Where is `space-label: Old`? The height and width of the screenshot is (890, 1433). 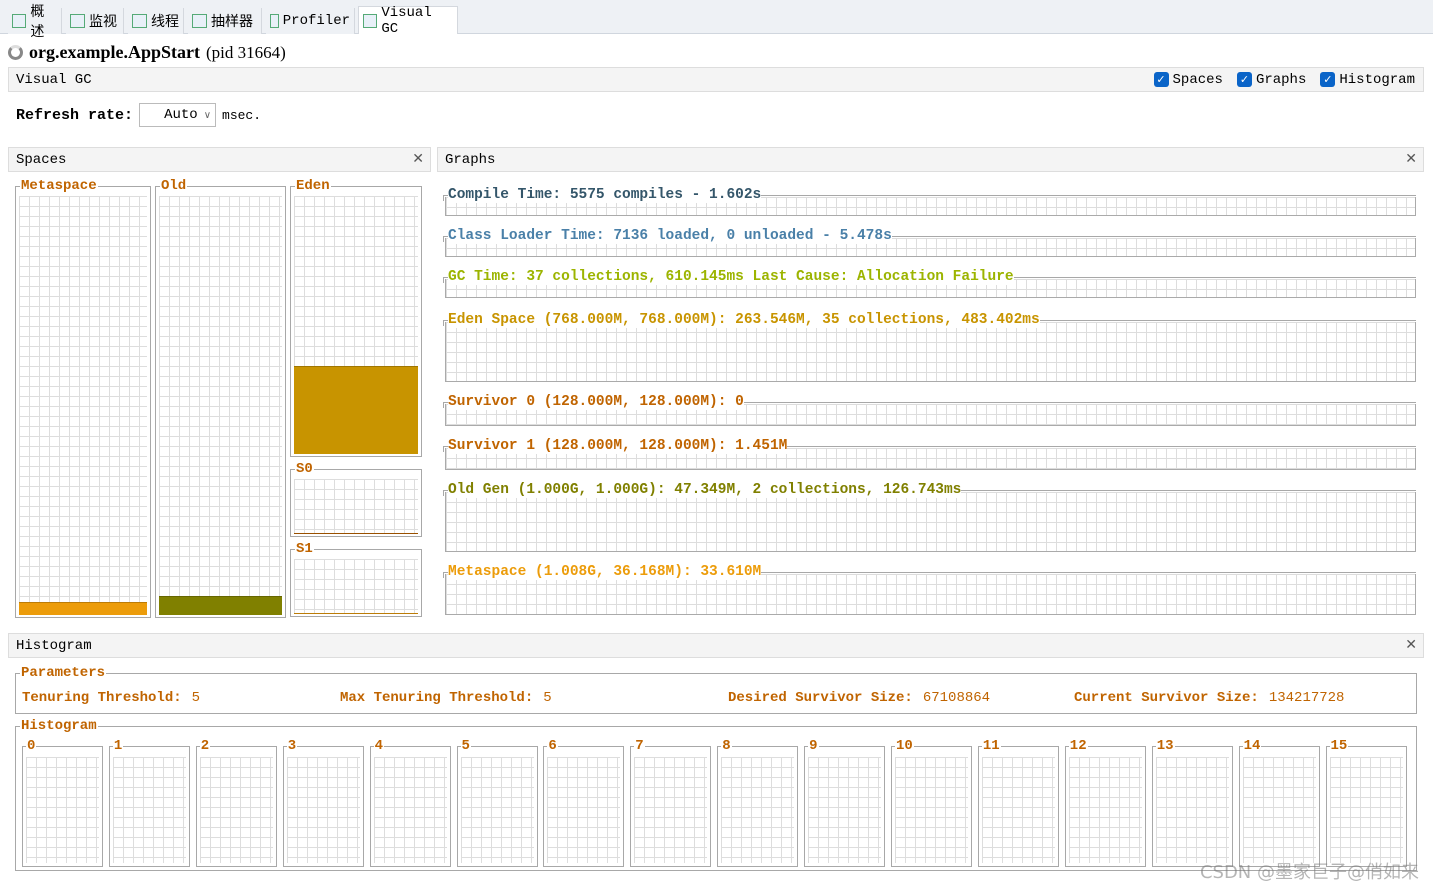
space-label: Old is located at coordinates (174, 186).